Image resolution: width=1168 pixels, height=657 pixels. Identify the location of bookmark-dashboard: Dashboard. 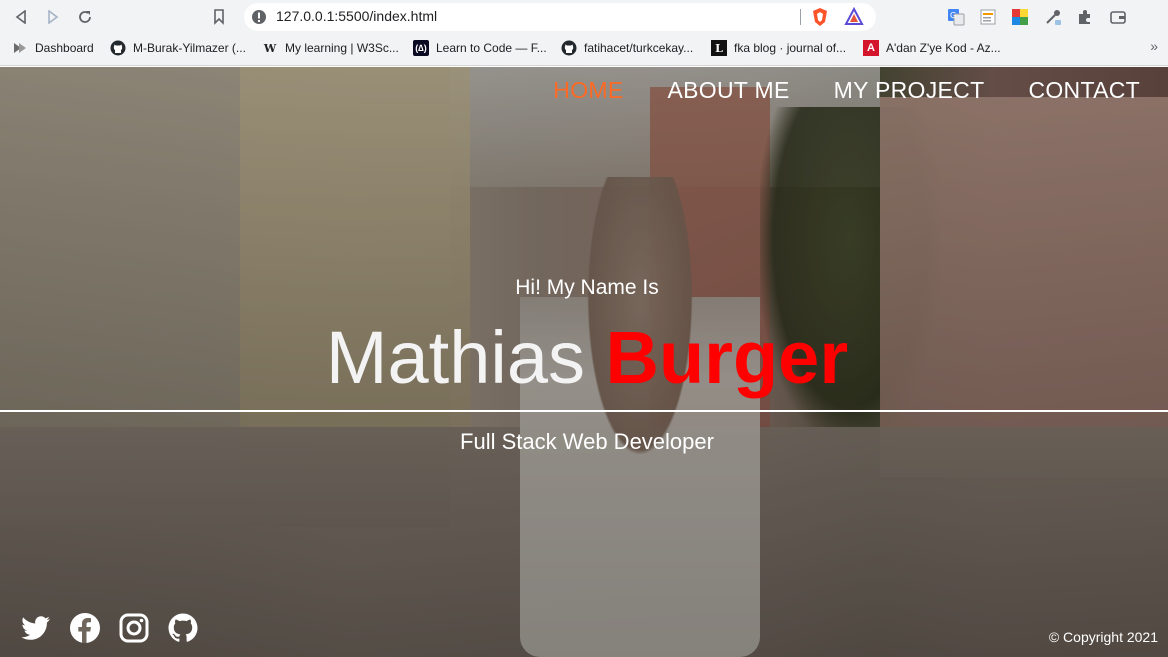
(53, 48).